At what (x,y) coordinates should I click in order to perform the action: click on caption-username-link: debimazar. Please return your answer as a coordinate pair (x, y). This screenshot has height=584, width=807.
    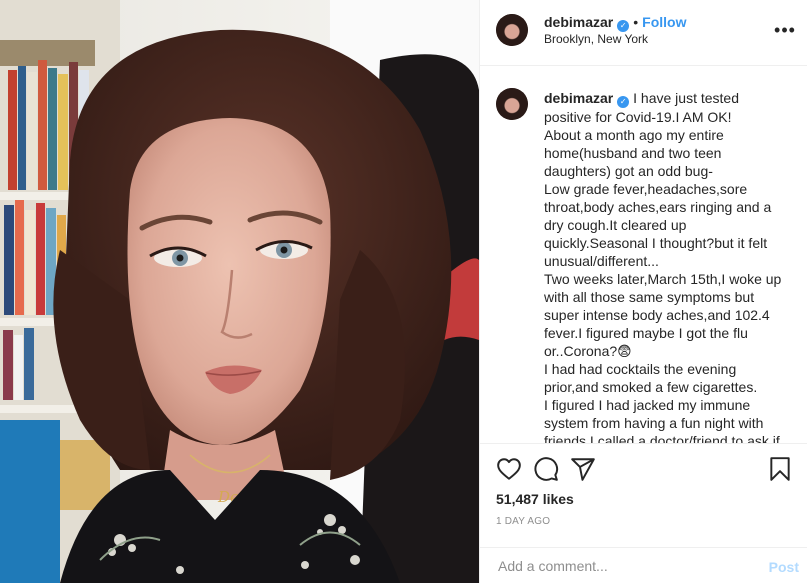
    Looking at the image, I should click on (578, 98).